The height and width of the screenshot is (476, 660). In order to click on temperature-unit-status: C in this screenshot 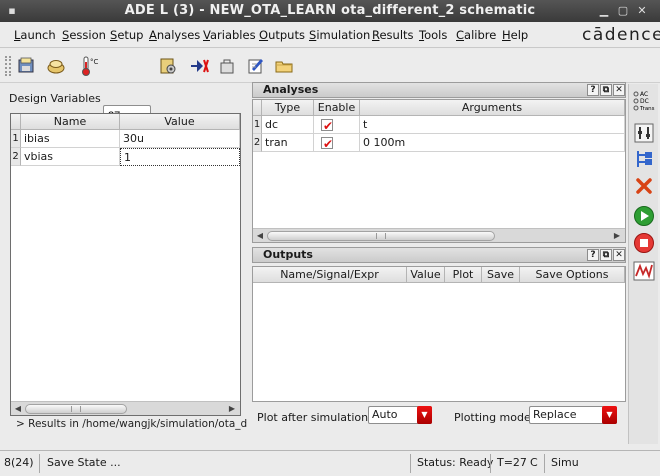, I will do `click(534, 462)`.